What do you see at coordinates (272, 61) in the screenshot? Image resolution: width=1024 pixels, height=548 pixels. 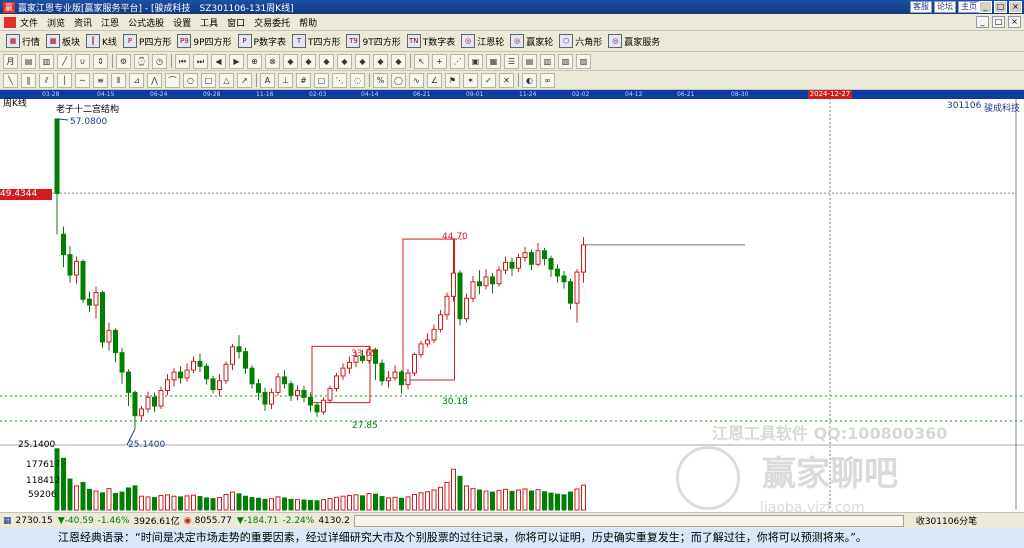 I see `target2-icon: ⊗` at bounding box center [272, 61].